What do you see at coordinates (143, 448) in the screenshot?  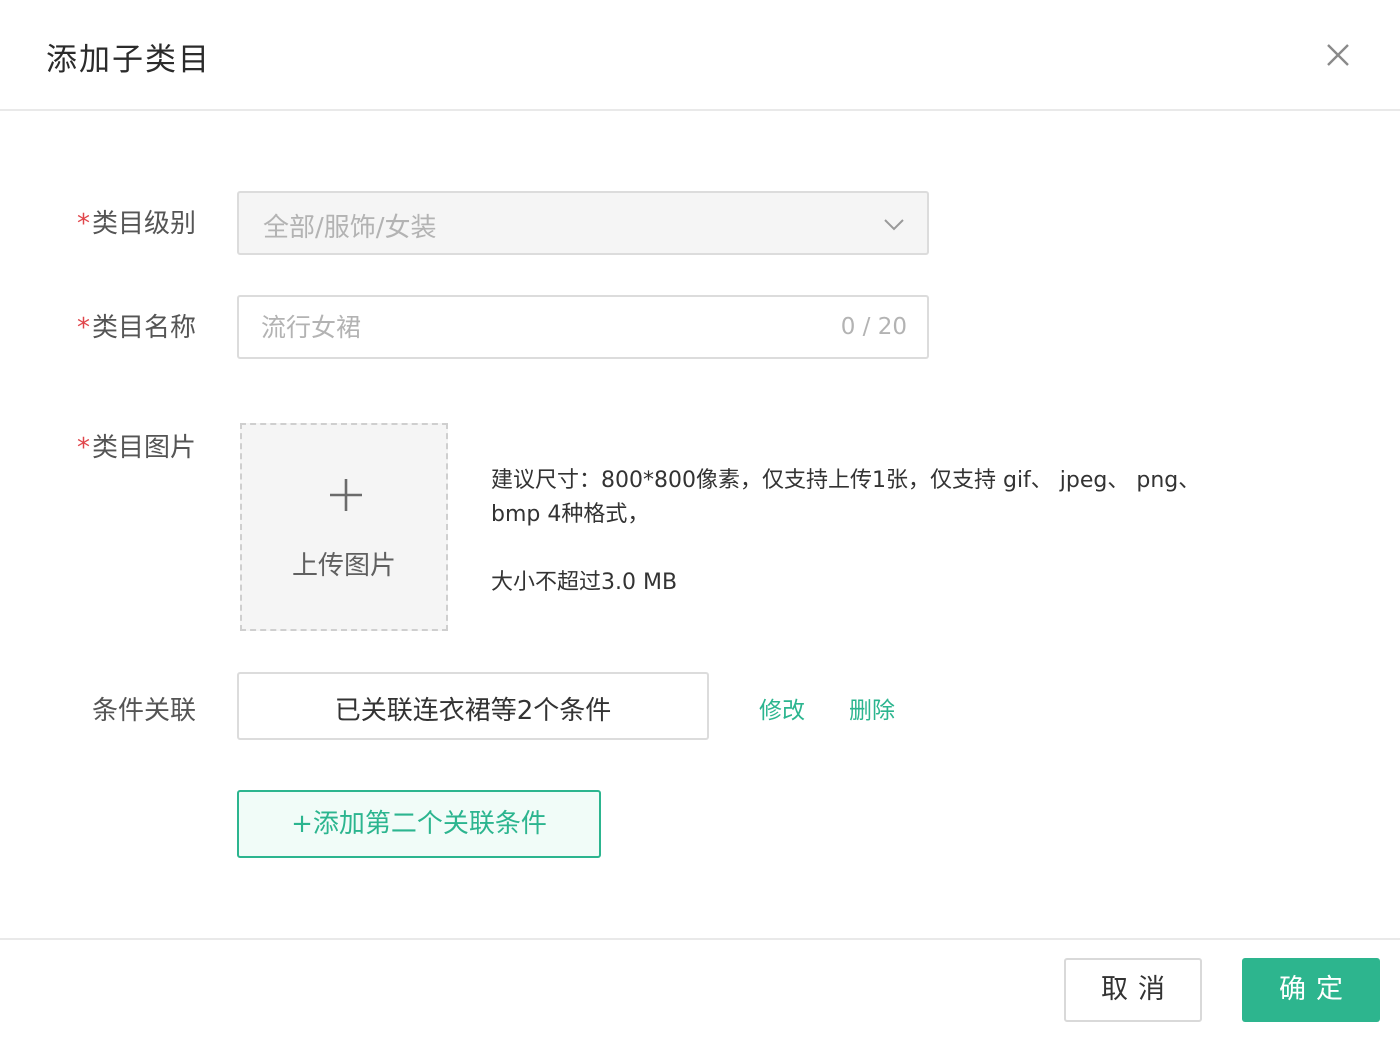 I see `image-label-text: 类目图片` at bounding box center [143, 448].